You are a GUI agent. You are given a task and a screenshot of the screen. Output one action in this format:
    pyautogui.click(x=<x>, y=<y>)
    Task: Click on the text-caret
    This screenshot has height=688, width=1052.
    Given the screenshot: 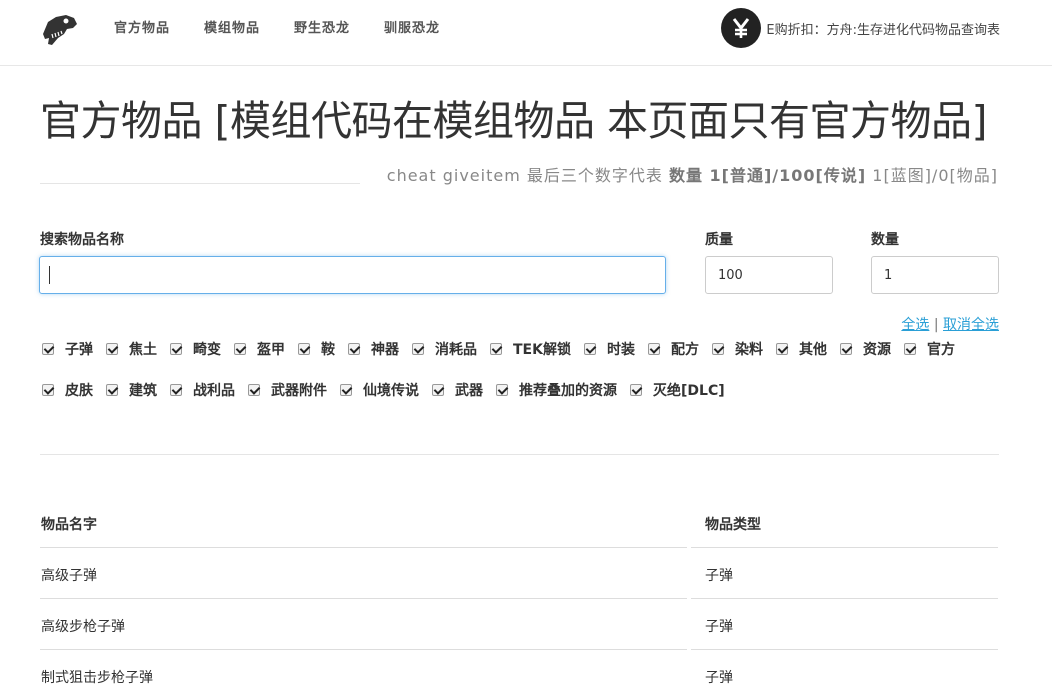 What is the action you would take?
    pyautogui.click(x=49, y=275)
    